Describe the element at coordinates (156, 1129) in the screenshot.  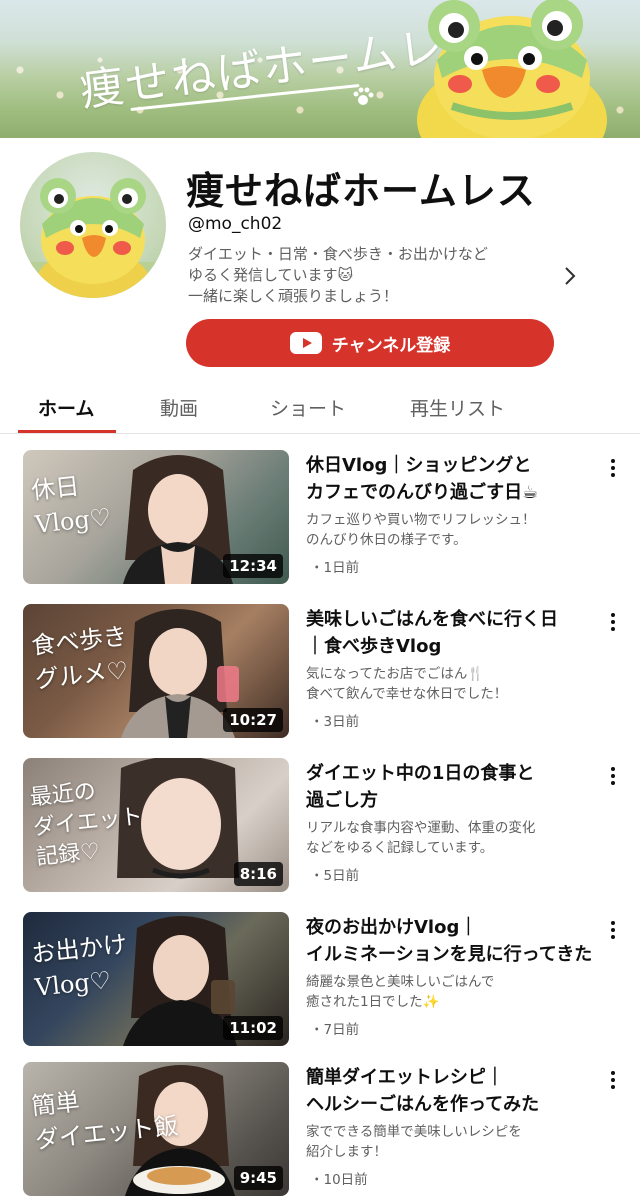
I see `video-thumbnail: 簡単 ダイエット飯 9:45` at that location.